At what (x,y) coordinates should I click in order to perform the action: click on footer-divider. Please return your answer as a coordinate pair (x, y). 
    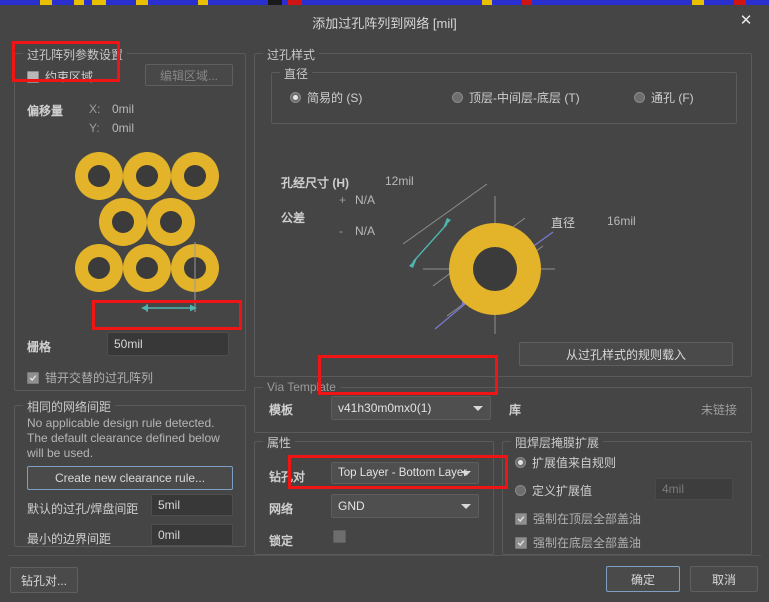
    Looking at the image, I should click on (384, 555).